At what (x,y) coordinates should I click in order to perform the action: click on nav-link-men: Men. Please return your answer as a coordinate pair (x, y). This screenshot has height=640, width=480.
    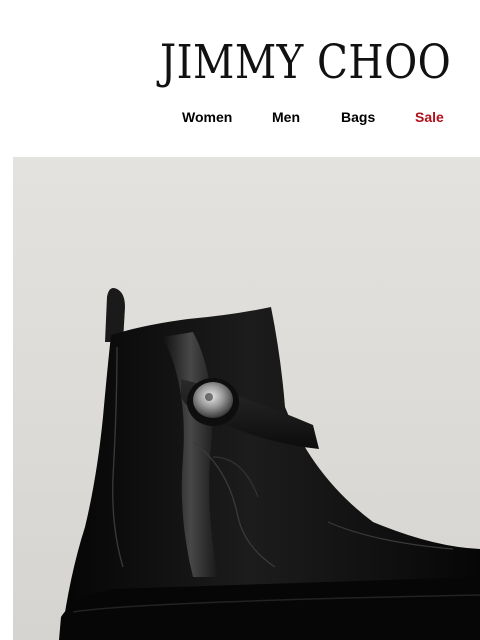
    Looking at the image, I should click on (286, 117).